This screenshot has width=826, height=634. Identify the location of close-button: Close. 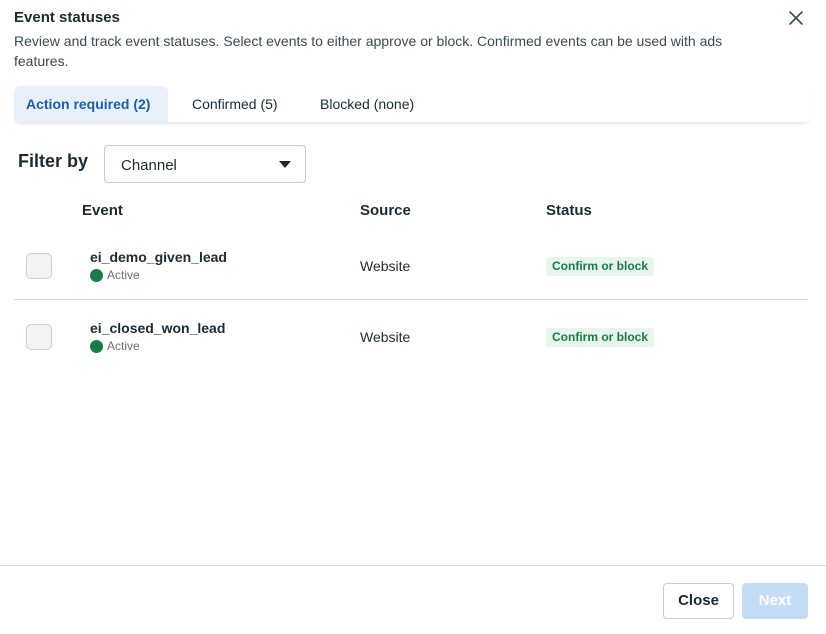
(698, 601).